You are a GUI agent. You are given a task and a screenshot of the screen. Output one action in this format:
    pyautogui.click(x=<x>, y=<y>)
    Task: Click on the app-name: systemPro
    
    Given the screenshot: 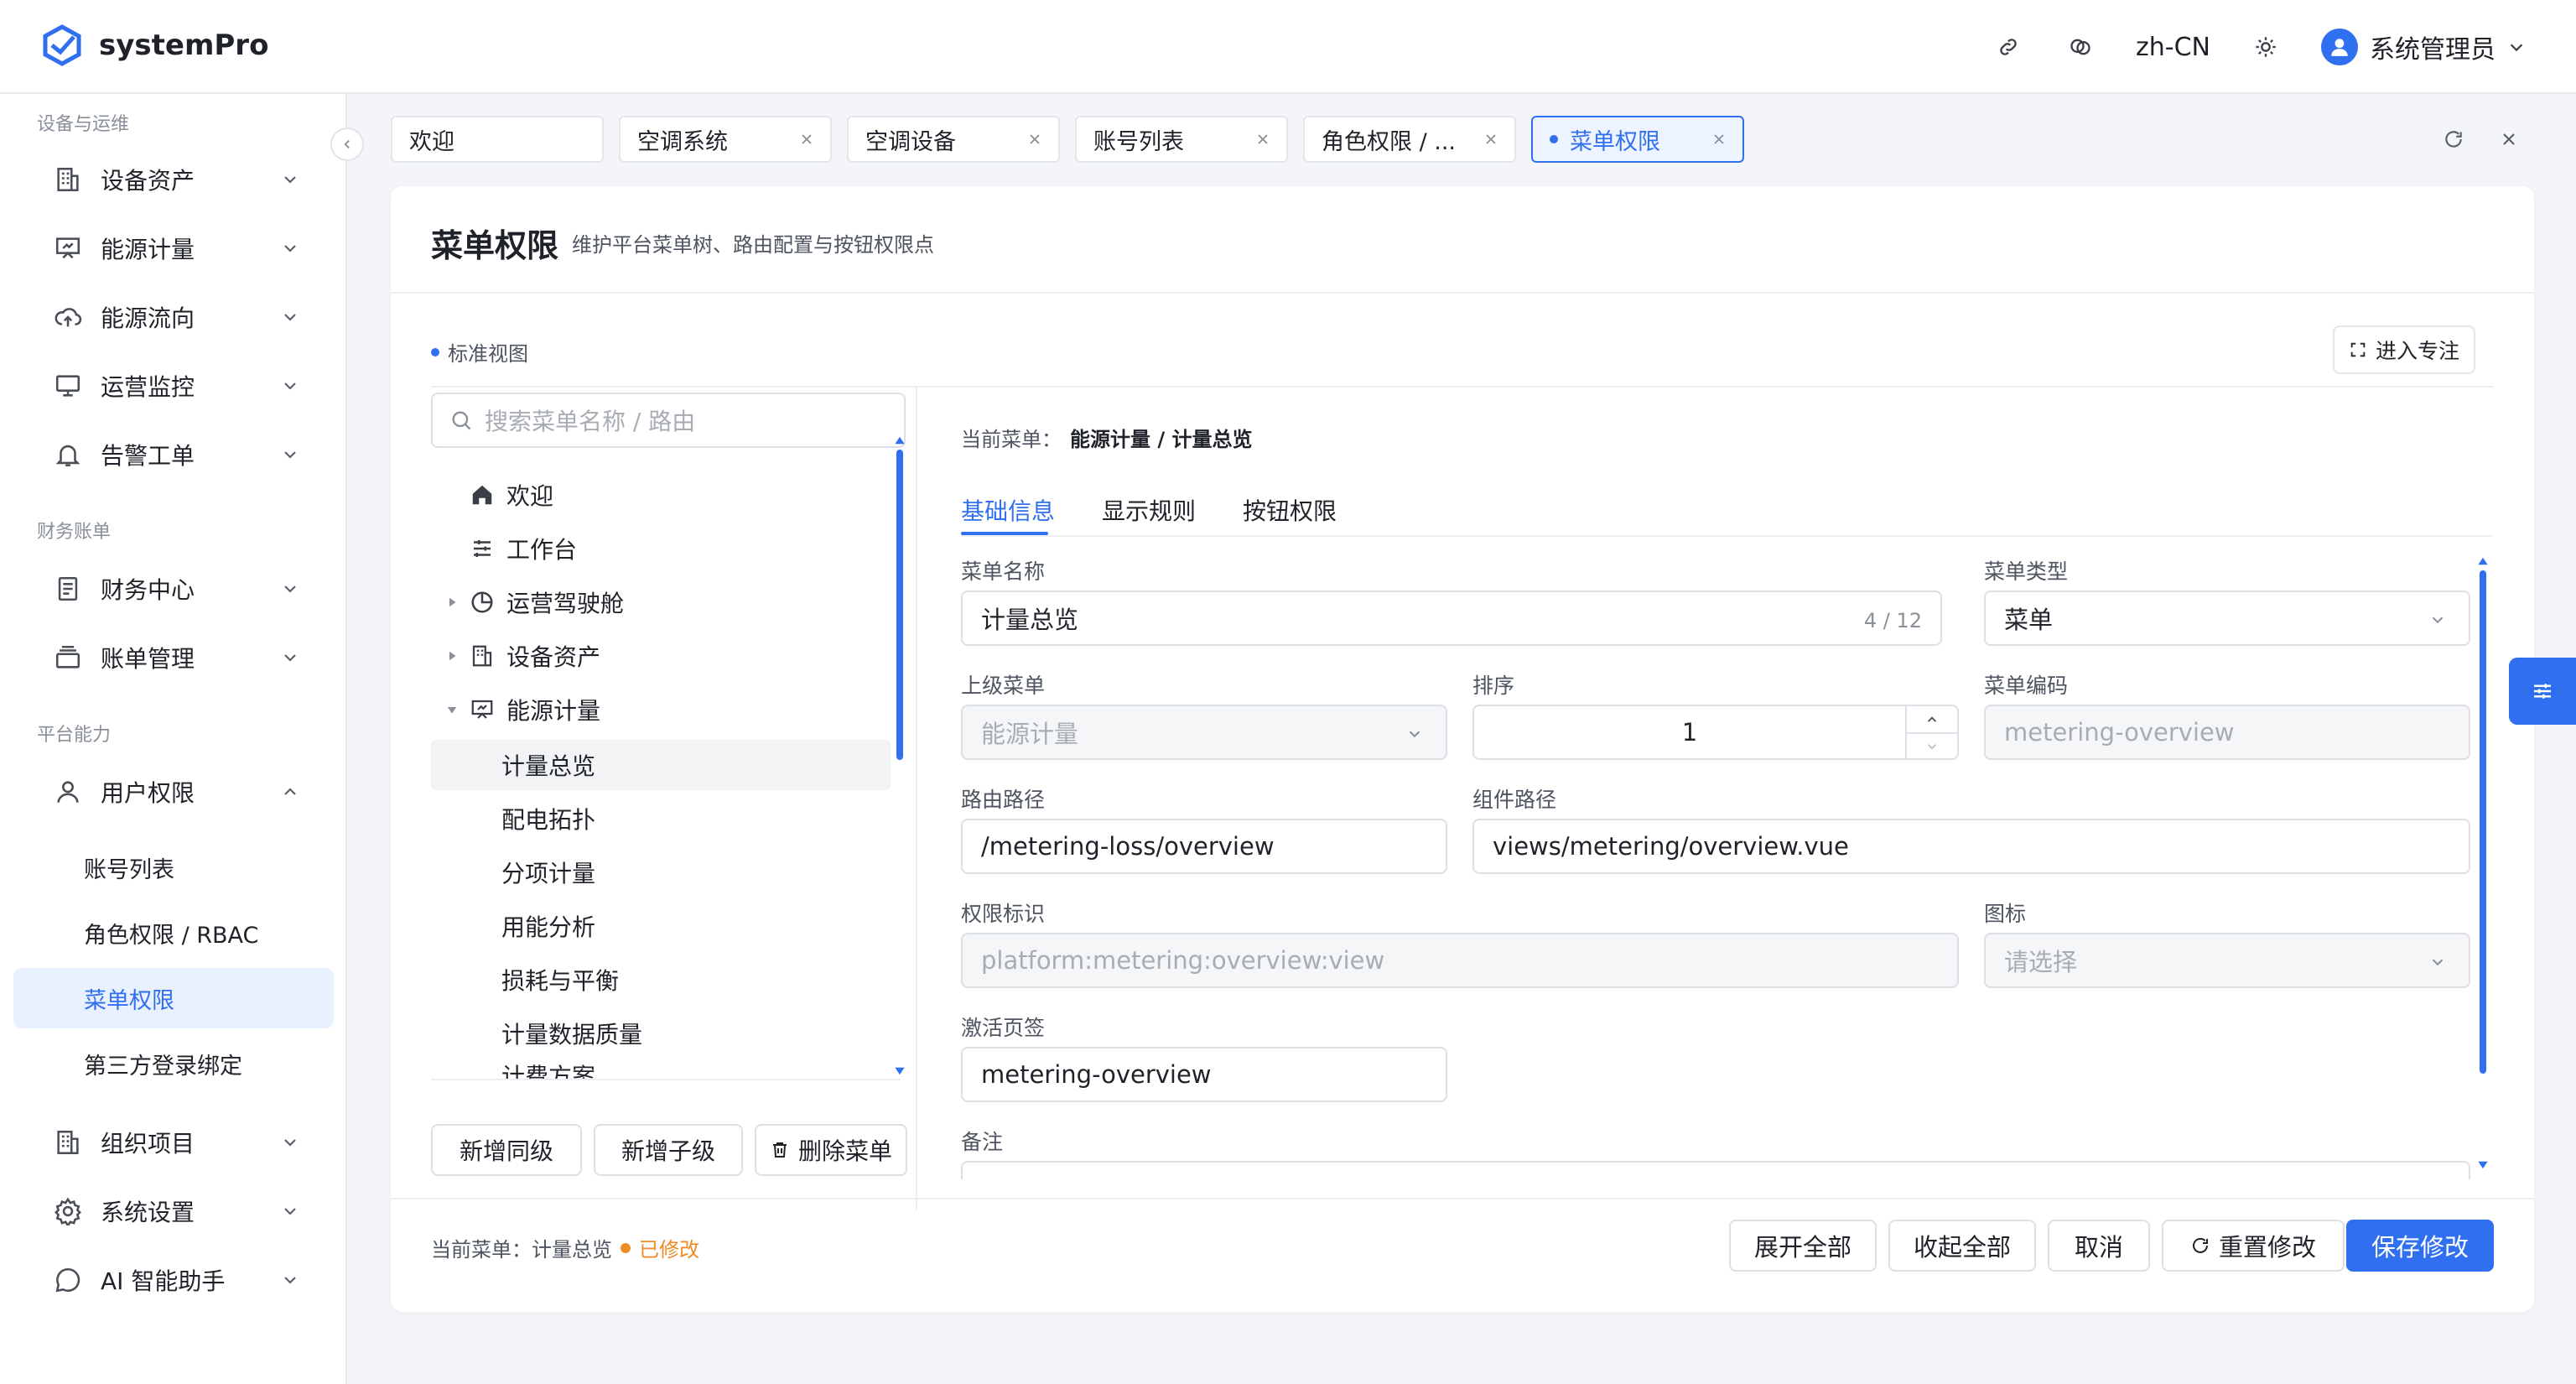 What is the action you would take?
    pyautogui.click(x=184, y=45)
    